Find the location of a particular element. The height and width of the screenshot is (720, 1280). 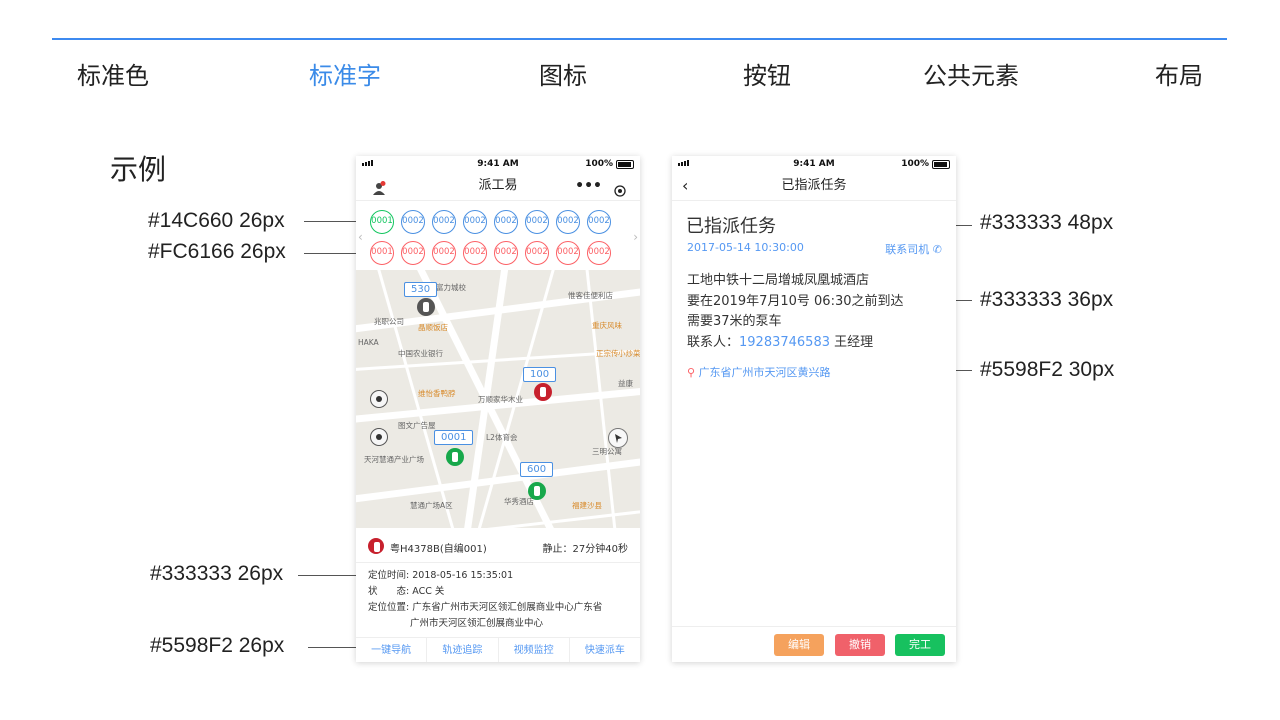

annotation-task-title: #333333 48px is located at coordinates (1047, 222).